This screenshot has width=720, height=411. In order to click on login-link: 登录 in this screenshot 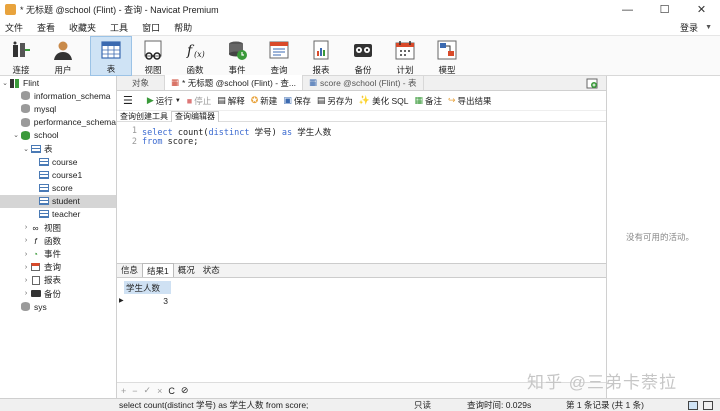, I will do `click(689, 27)`.